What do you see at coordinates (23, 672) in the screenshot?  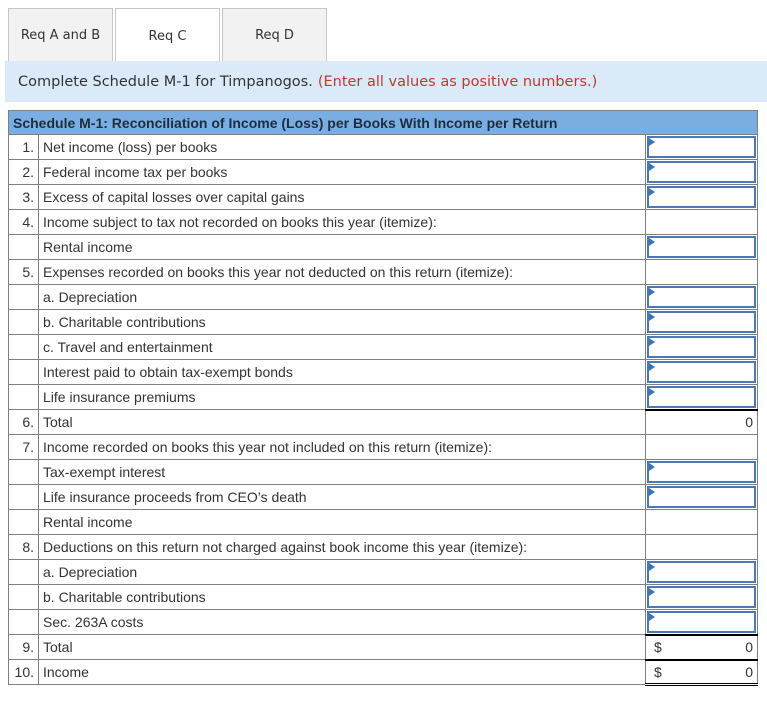 I see `line-number: 10.` at bounding box center [23, 672].